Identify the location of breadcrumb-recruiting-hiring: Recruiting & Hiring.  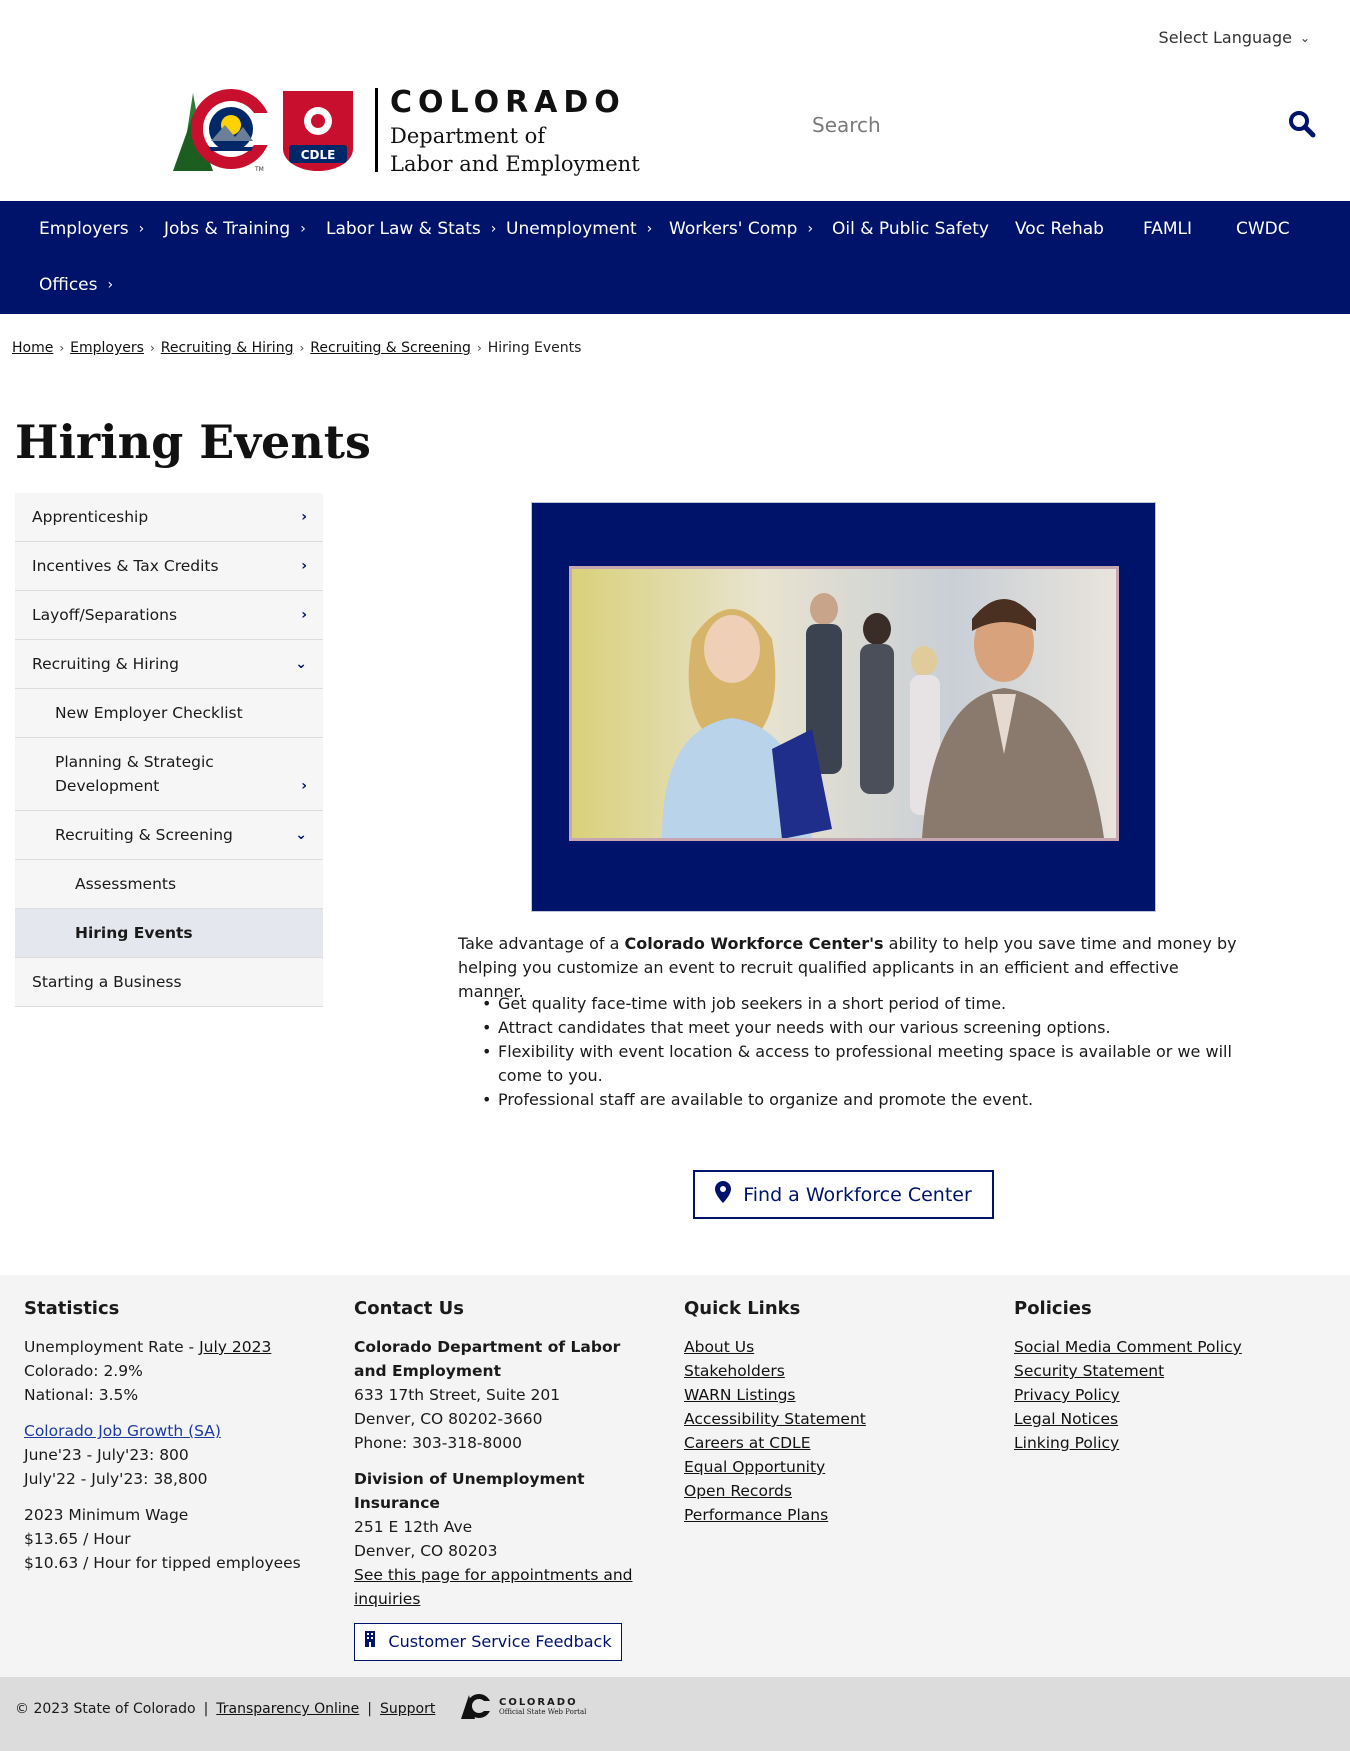
(227, 348).